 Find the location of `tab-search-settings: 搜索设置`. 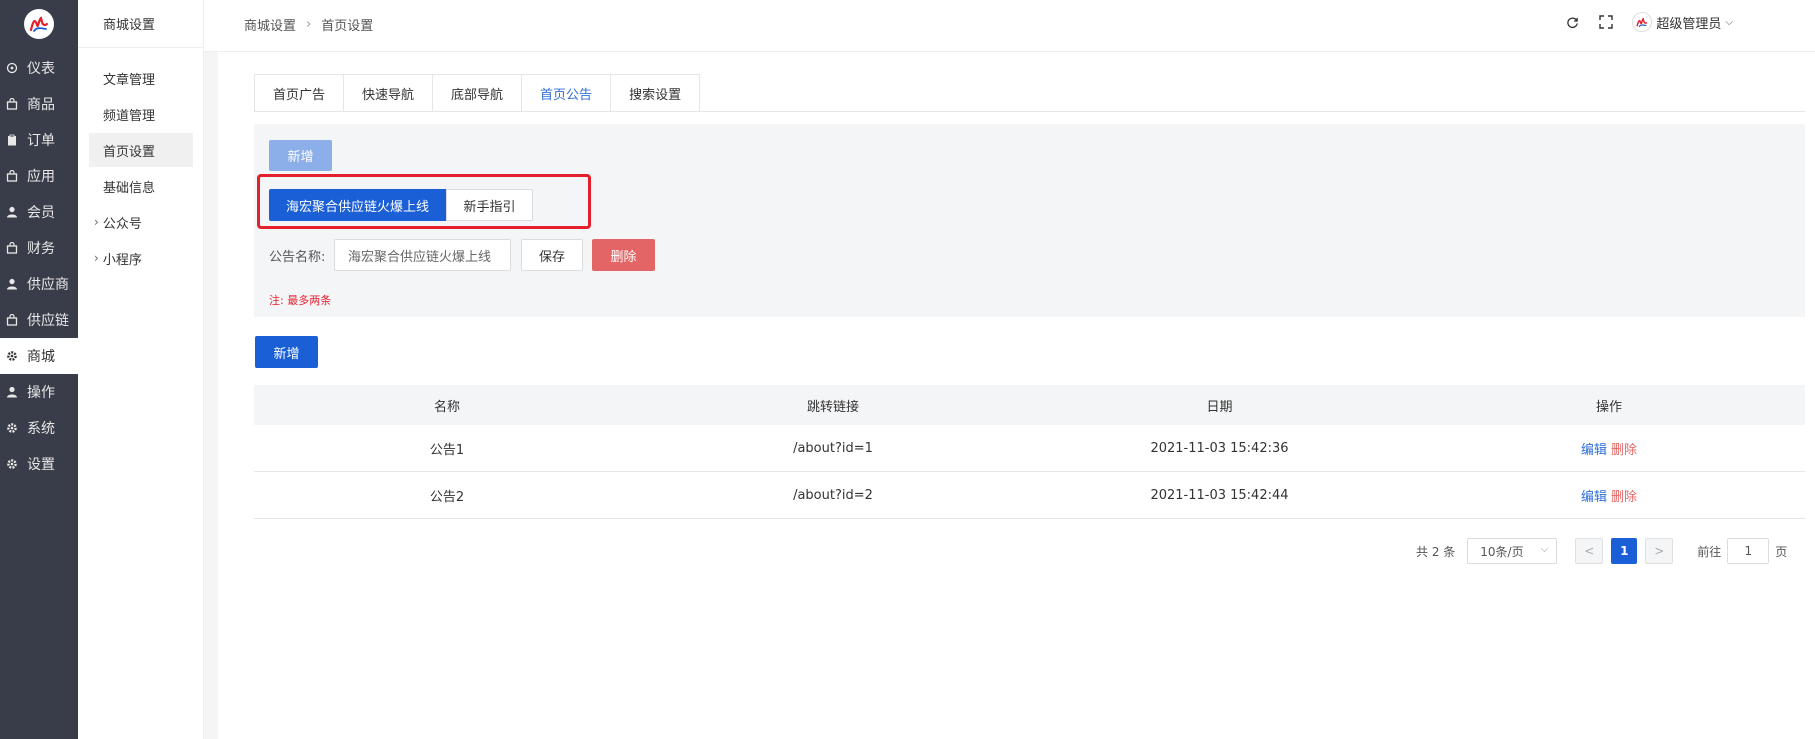

tab-search-settings: 搜索设置 is located at coordinates (655, 93).